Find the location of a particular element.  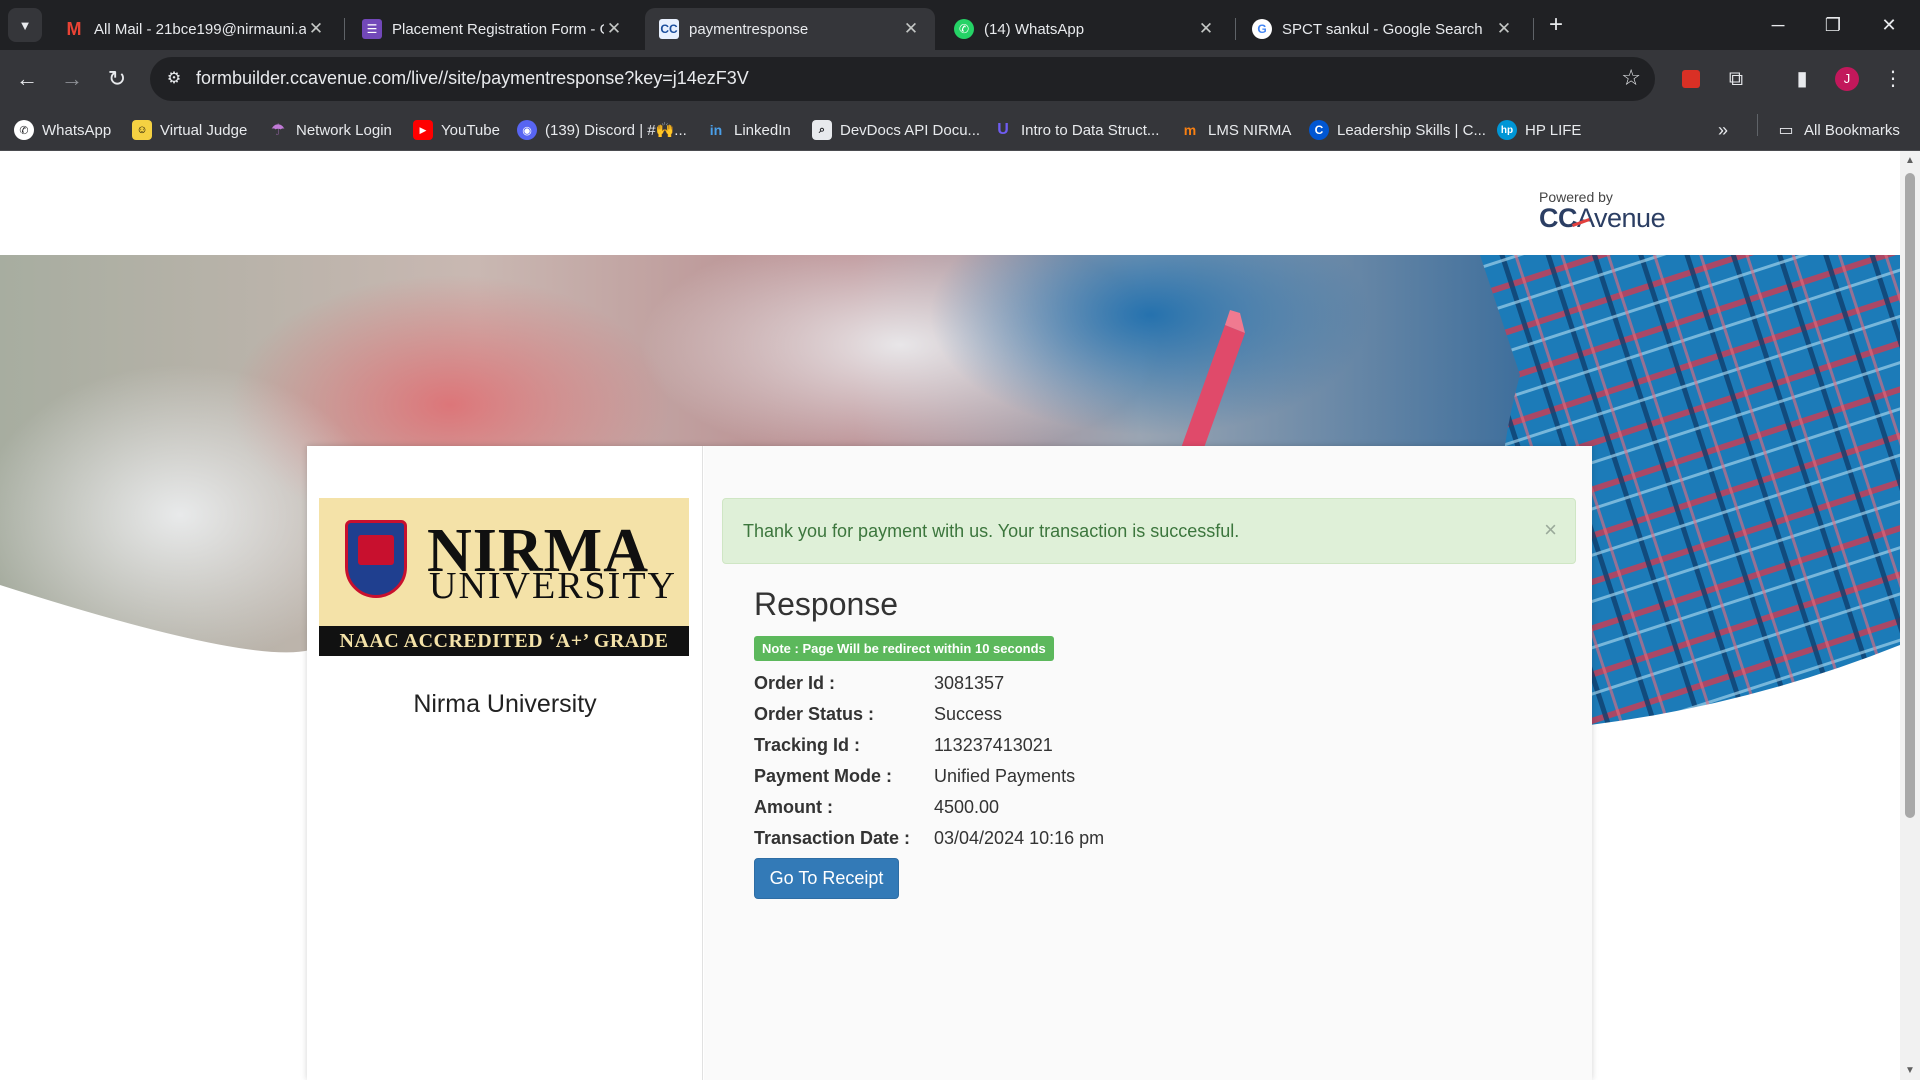

plus-icon: + is located at coordinates (1555, 24).